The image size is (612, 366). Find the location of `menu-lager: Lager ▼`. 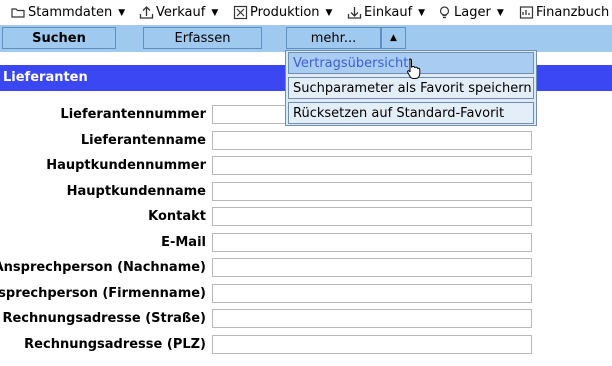

menu-lager: Lager ▼ is located at coordinates (470, 12).